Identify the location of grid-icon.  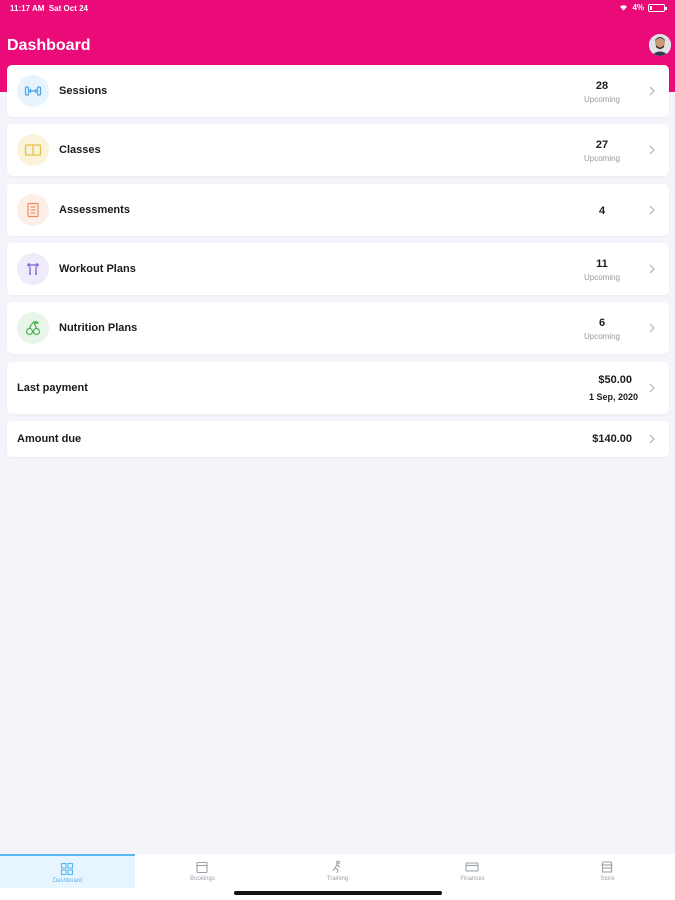
(67, 869).